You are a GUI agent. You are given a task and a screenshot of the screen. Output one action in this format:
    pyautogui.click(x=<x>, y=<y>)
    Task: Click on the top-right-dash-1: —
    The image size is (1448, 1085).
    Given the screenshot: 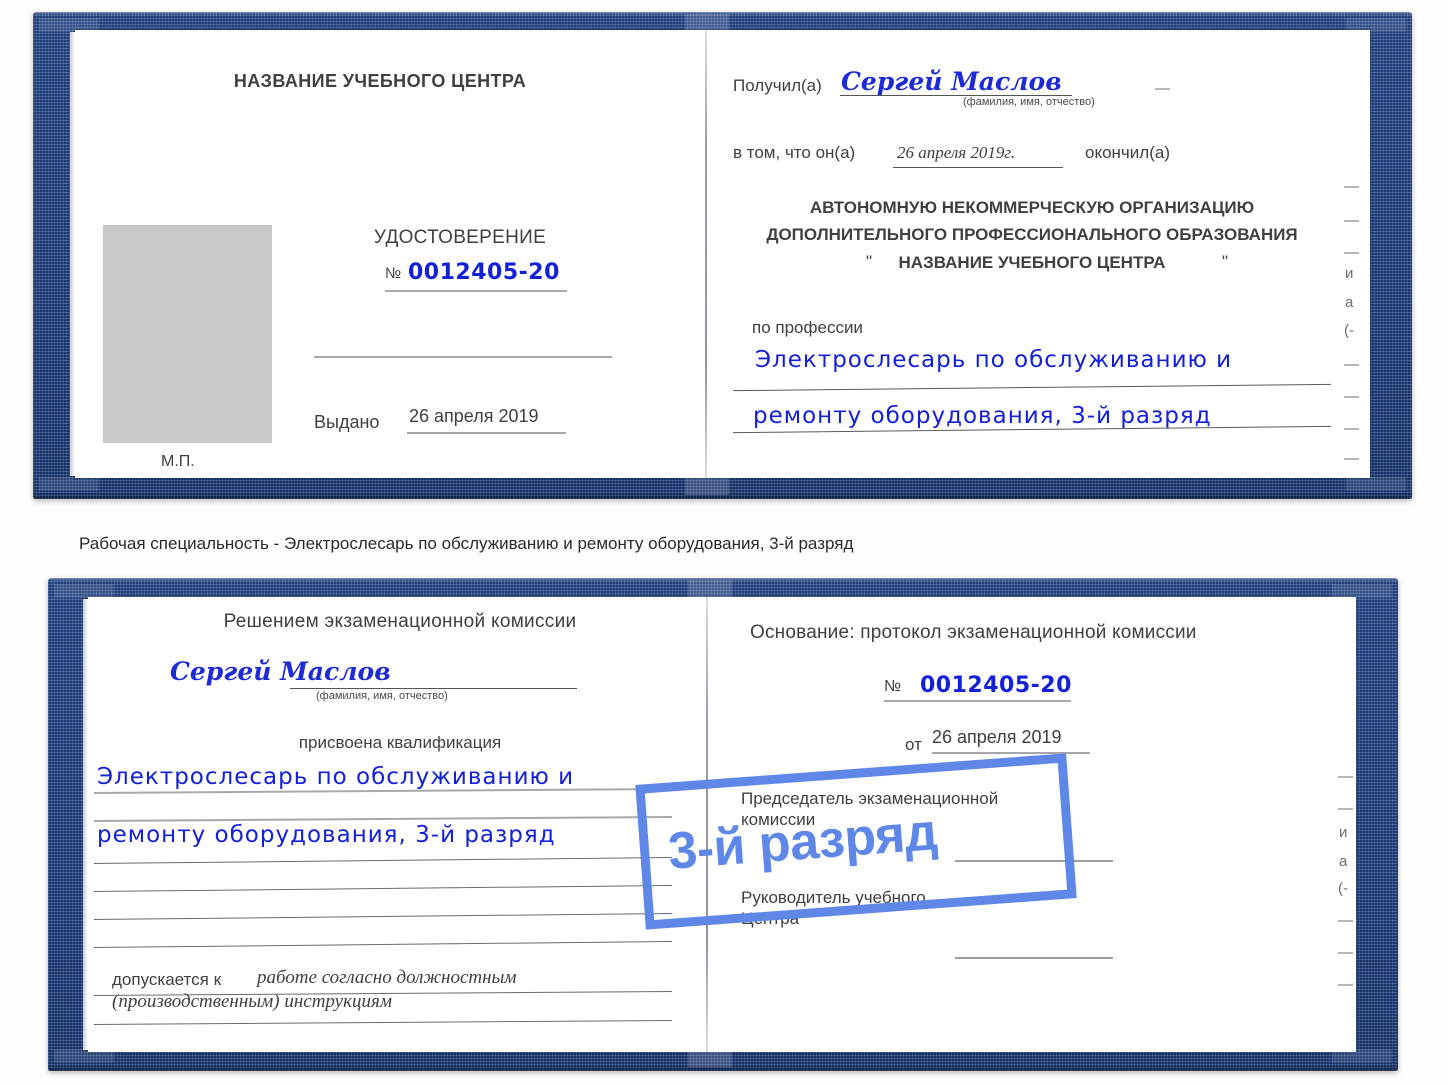 What is the action you would take?
    pyautogui.click(x=1162, y=88)
    